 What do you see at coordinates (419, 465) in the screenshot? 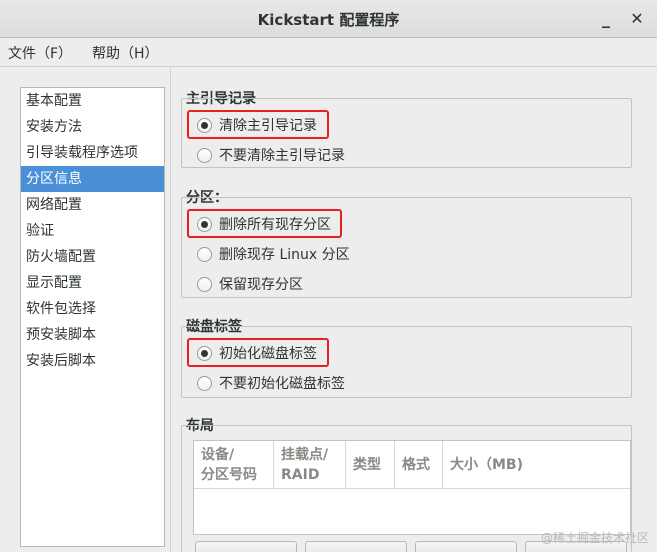
I see `column-header-format: 格式` at bounding box center [419, 465].